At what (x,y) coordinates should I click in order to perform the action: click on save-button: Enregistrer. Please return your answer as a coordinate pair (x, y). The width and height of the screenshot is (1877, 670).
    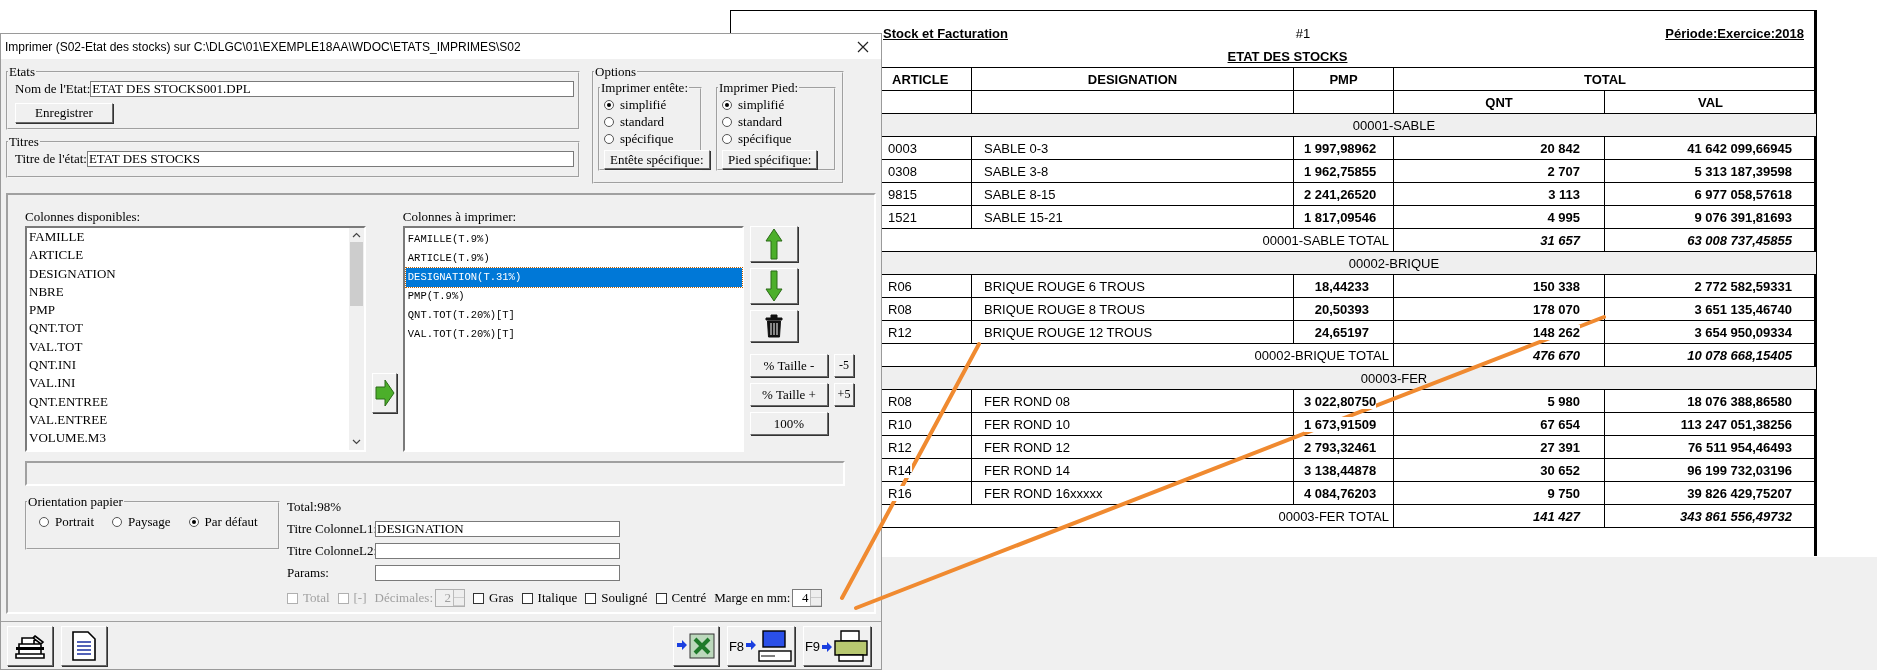
    Looking at the image, I should click on (64, 113).